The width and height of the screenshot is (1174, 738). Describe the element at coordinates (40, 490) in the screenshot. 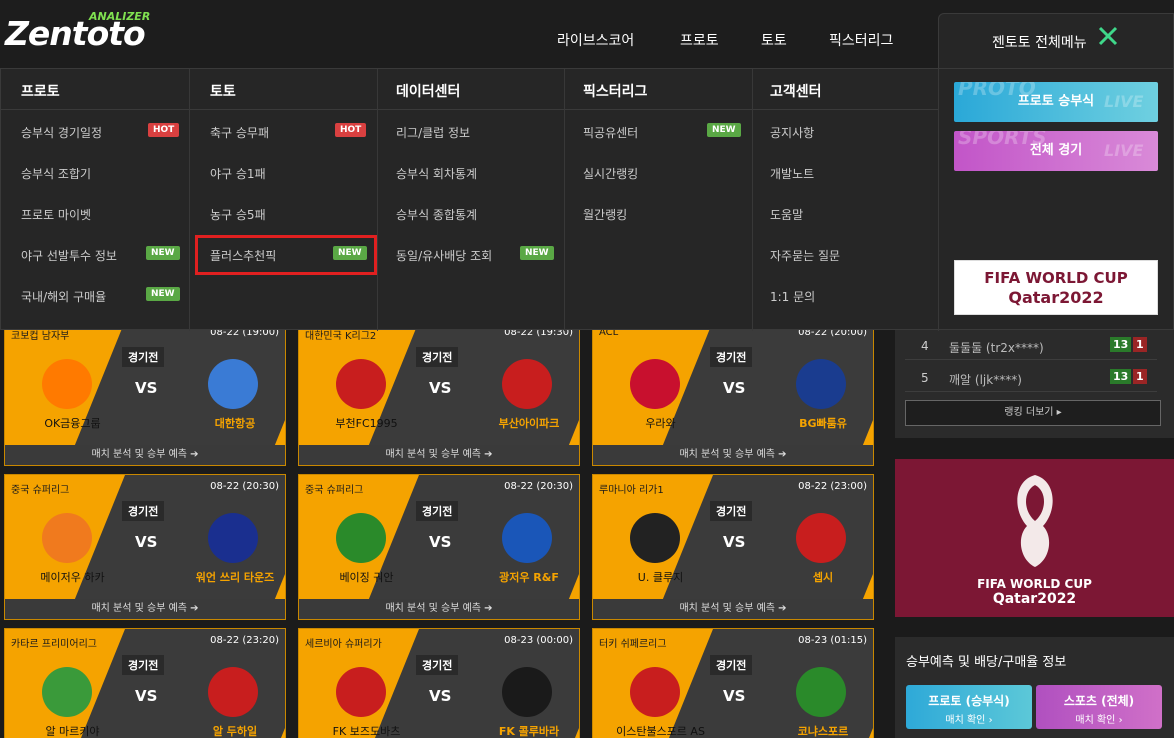

I see `match-league: 중국 슈퍼리그` at that location.